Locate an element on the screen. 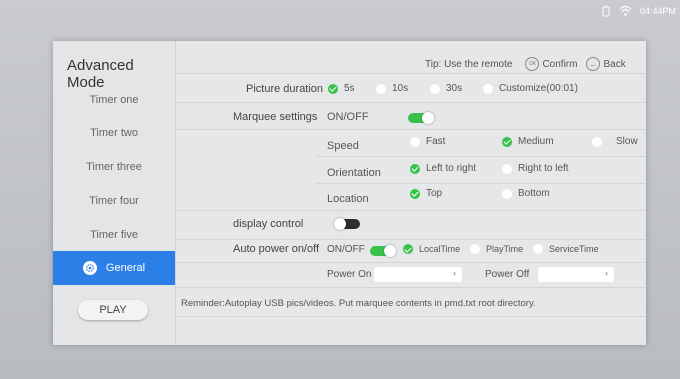  tip-confirm: Confirm is located at coordinates (560, 64).